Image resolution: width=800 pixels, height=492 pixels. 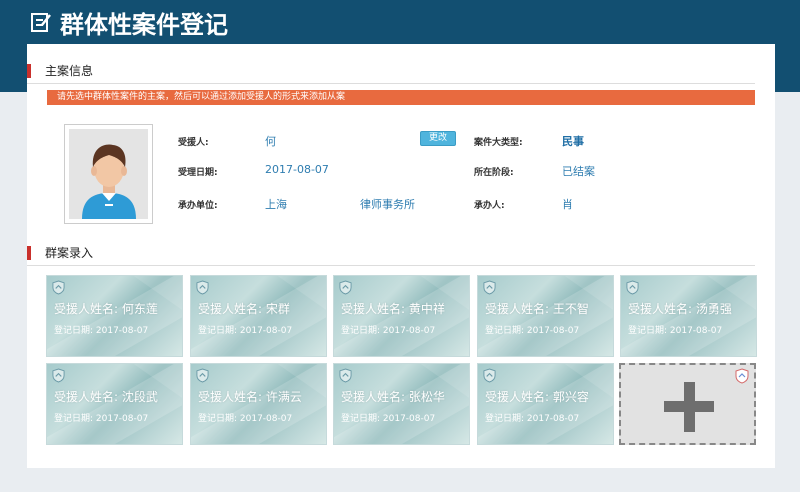 I want to click on card-recipient-name: 受援人姓名: 沈段武, so click(x=106, y=397).